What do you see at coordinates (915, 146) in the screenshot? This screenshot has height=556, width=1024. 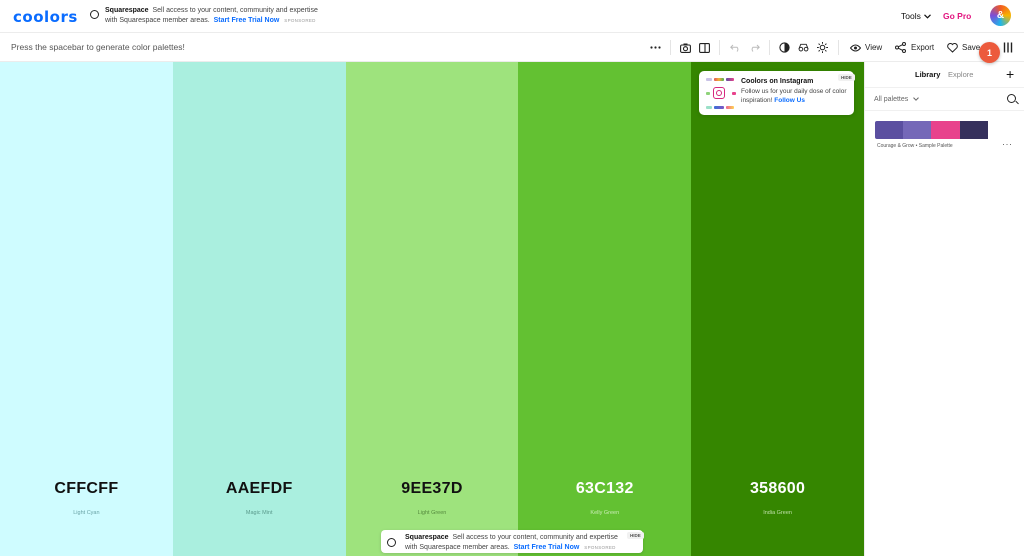 I see `saved-palette-name: Courage & Grow • Sample Palette` at bounding box center [915, 146].